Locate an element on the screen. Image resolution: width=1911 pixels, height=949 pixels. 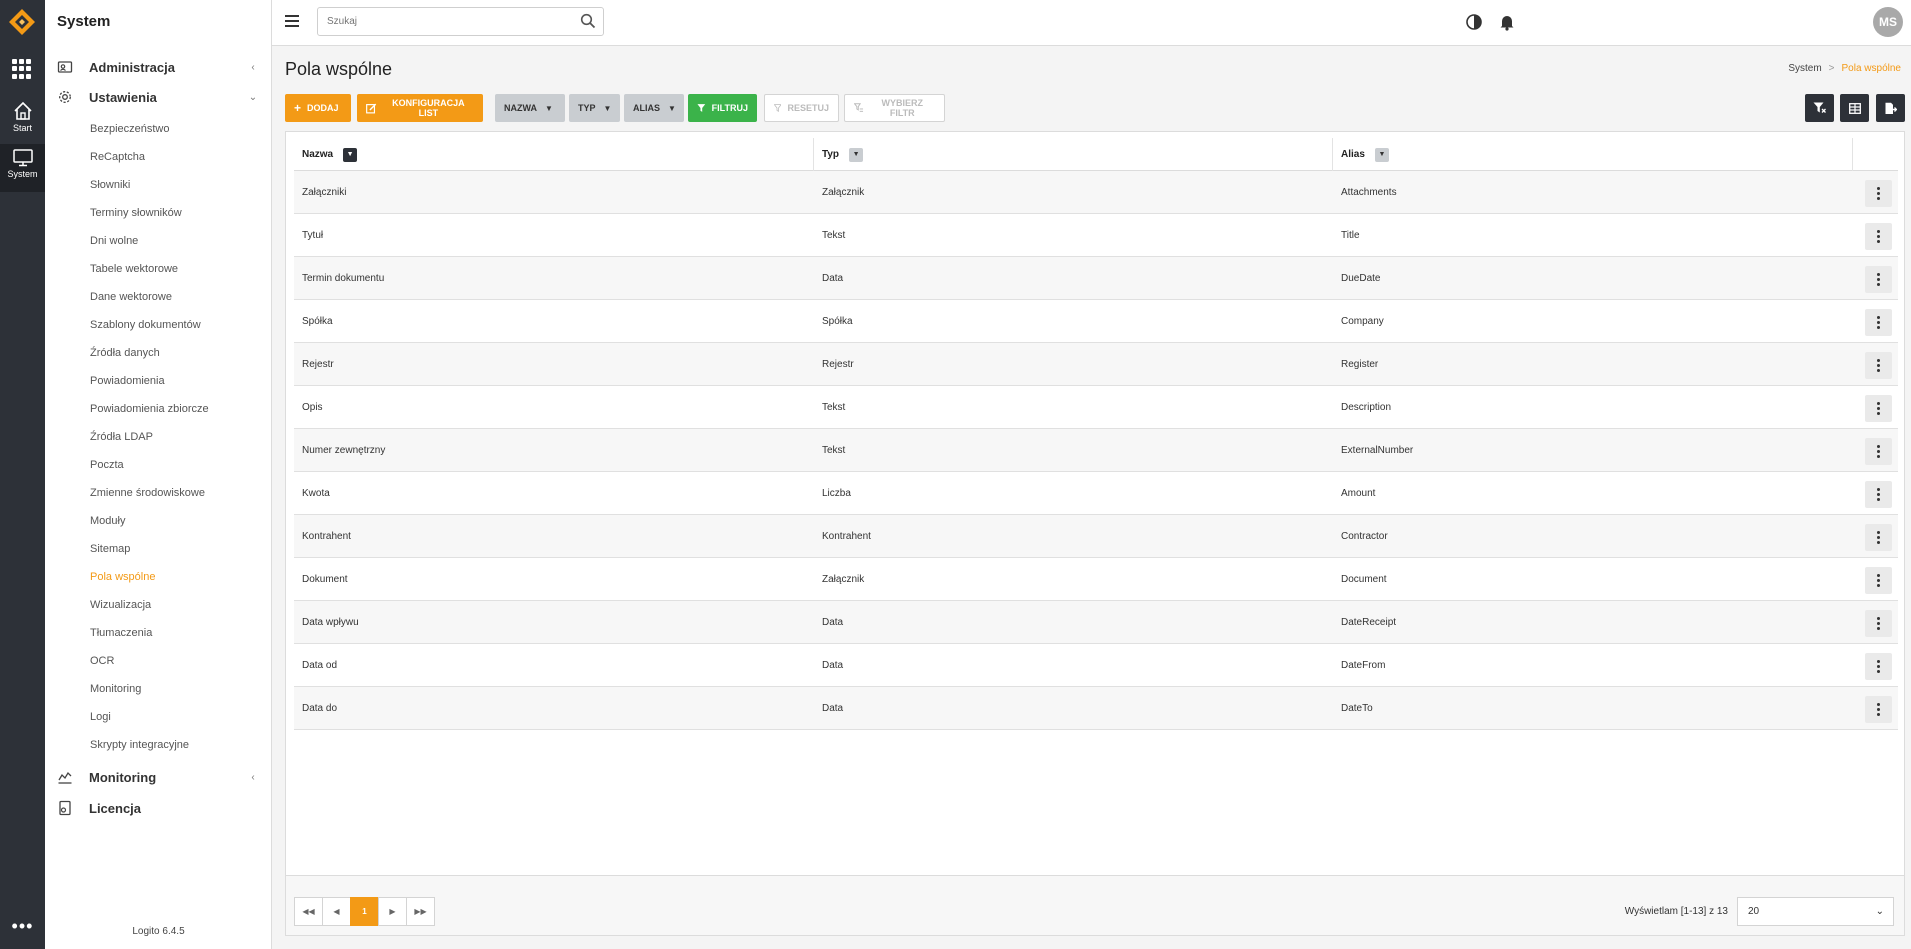
sidebar-item-zmienne-srodowiskowe: Zmienne środowiskowe is located at coordinates (158, 493).